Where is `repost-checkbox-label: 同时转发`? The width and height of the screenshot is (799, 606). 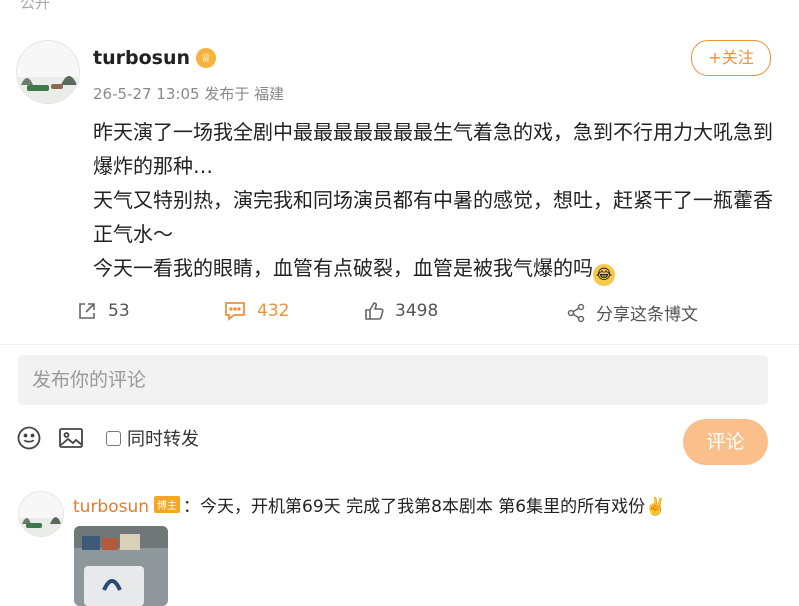
repost-checkbox-label: 同时转发 is located at coordinates (163, 439).